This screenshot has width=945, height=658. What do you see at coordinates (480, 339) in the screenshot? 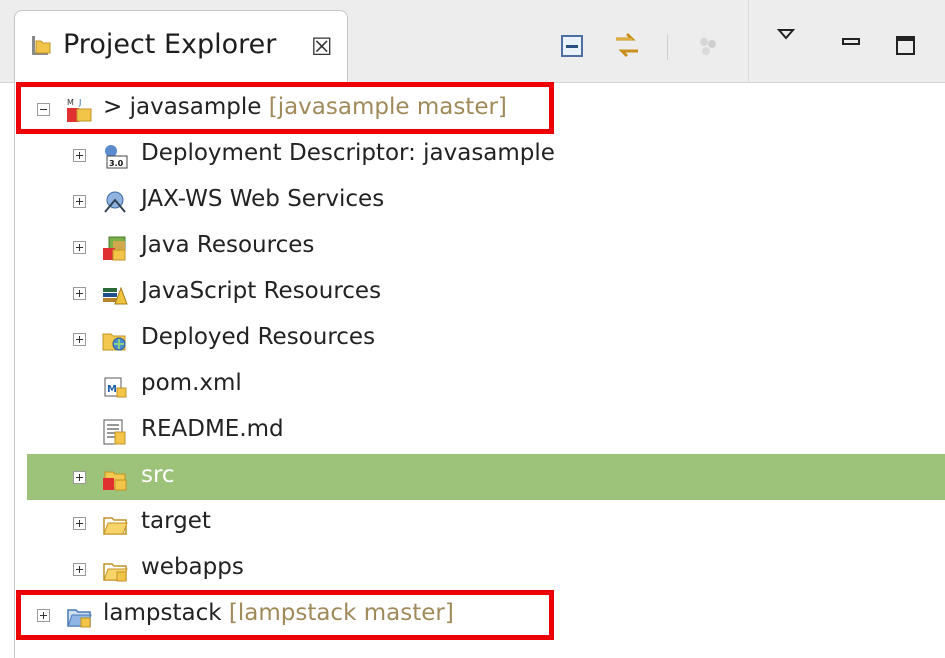
I see `tree-item-deployed-resources: Deployed Resources` at bounding box center [480, 339].